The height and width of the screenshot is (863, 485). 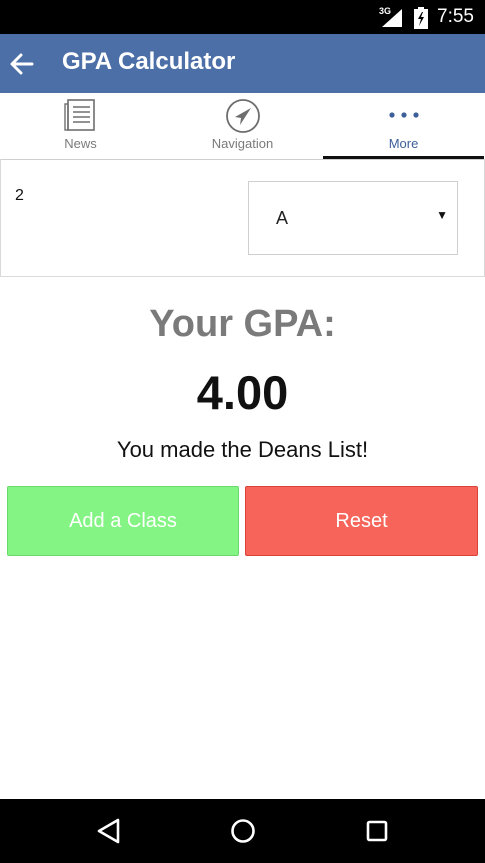 What do you see at coordinates (403, 143) in the screenshot?
I see `tab-more-label: More` at bounding box center [403, 143].